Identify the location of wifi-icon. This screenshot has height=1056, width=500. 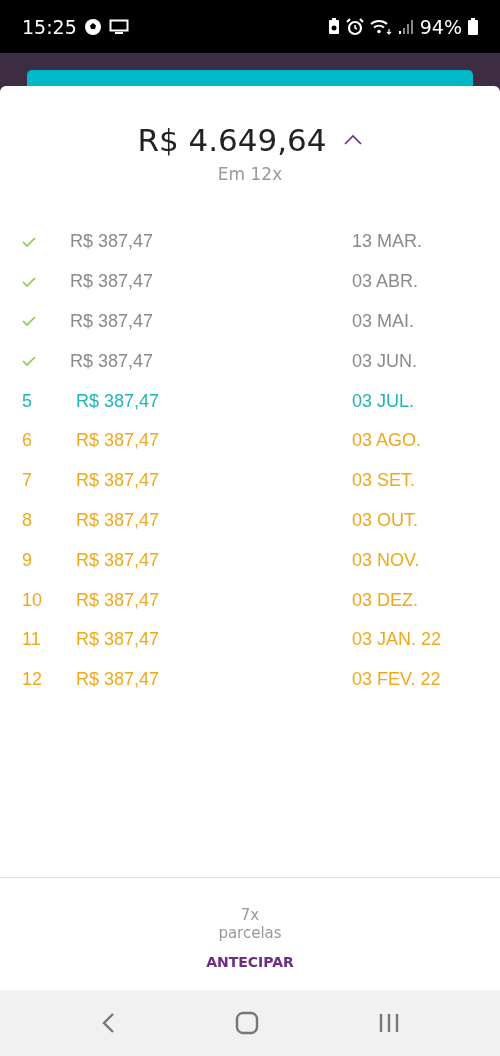
(380, 26).